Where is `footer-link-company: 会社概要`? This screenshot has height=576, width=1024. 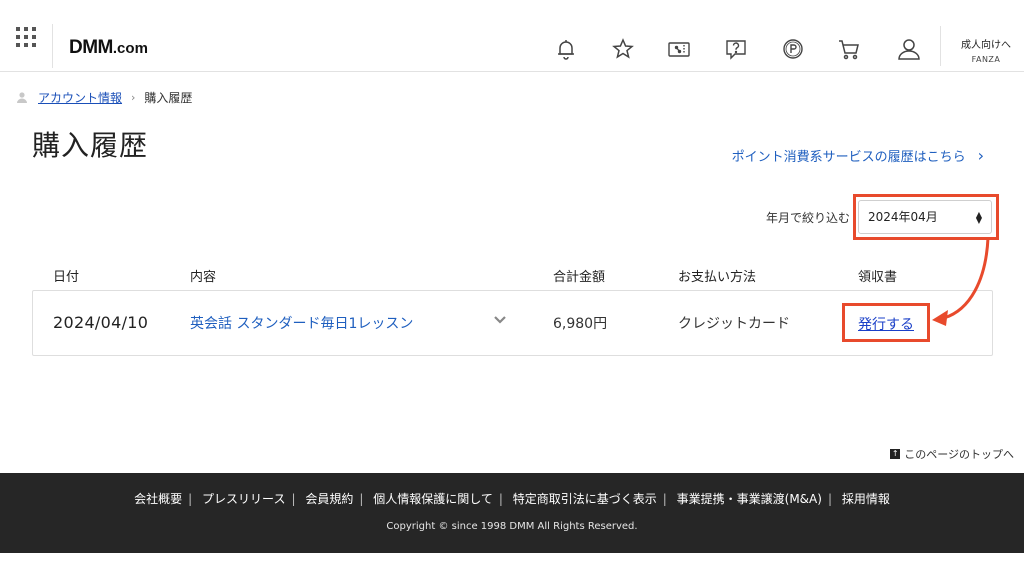 footer-link-company: 会社概要 is located at coordinates (158, 499).